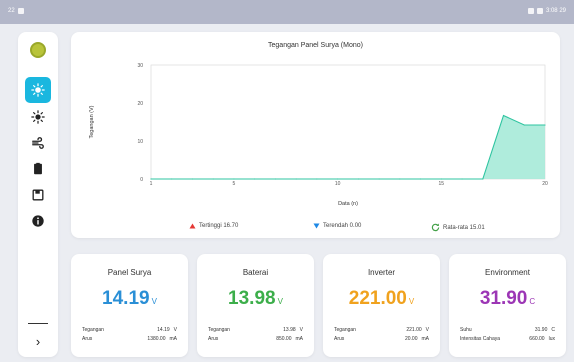 The width and height of the screenshot is (574, 362). Describe the element at coordinates (348, 147) in the screenshot. I see `series-line` at that location.